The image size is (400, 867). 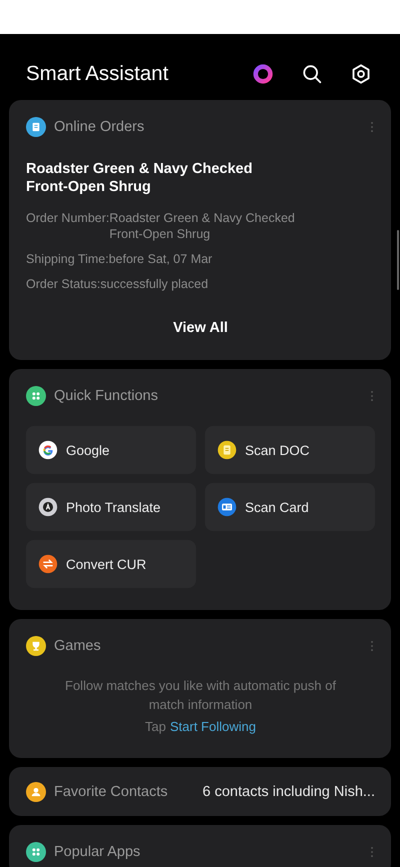 What do you see at coordinates (155, 284) in the screenshot?
I see `detail-value: successfully placed` at bounding box center [155, 284].